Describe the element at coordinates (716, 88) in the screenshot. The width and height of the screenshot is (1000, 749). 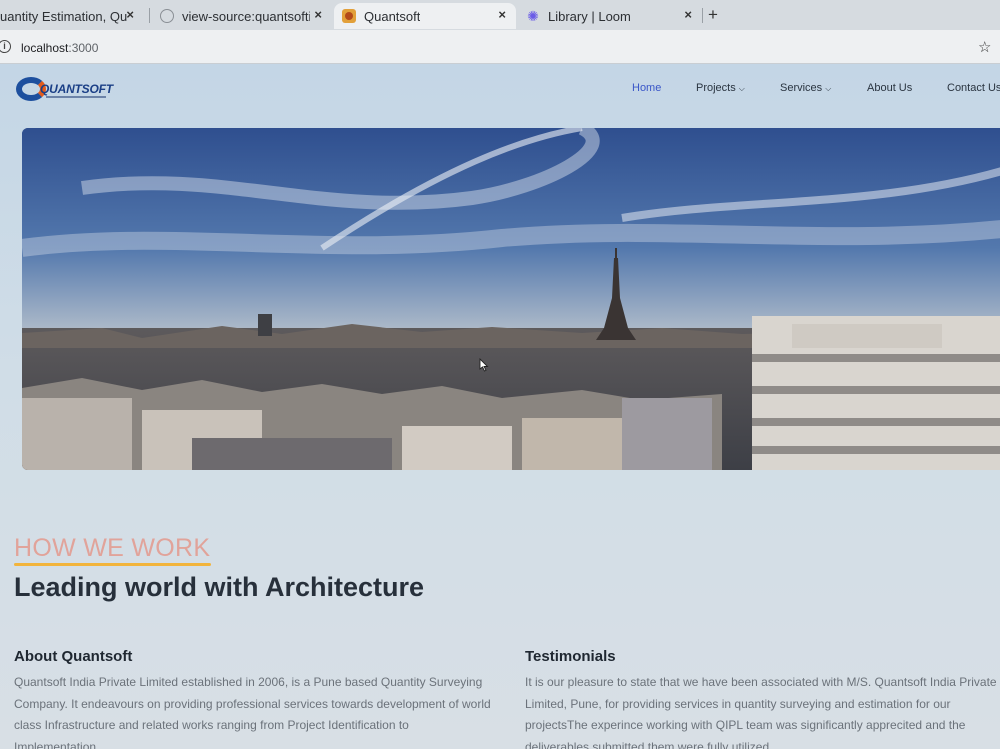
I see `nav-projects-label: Projects` at that location.